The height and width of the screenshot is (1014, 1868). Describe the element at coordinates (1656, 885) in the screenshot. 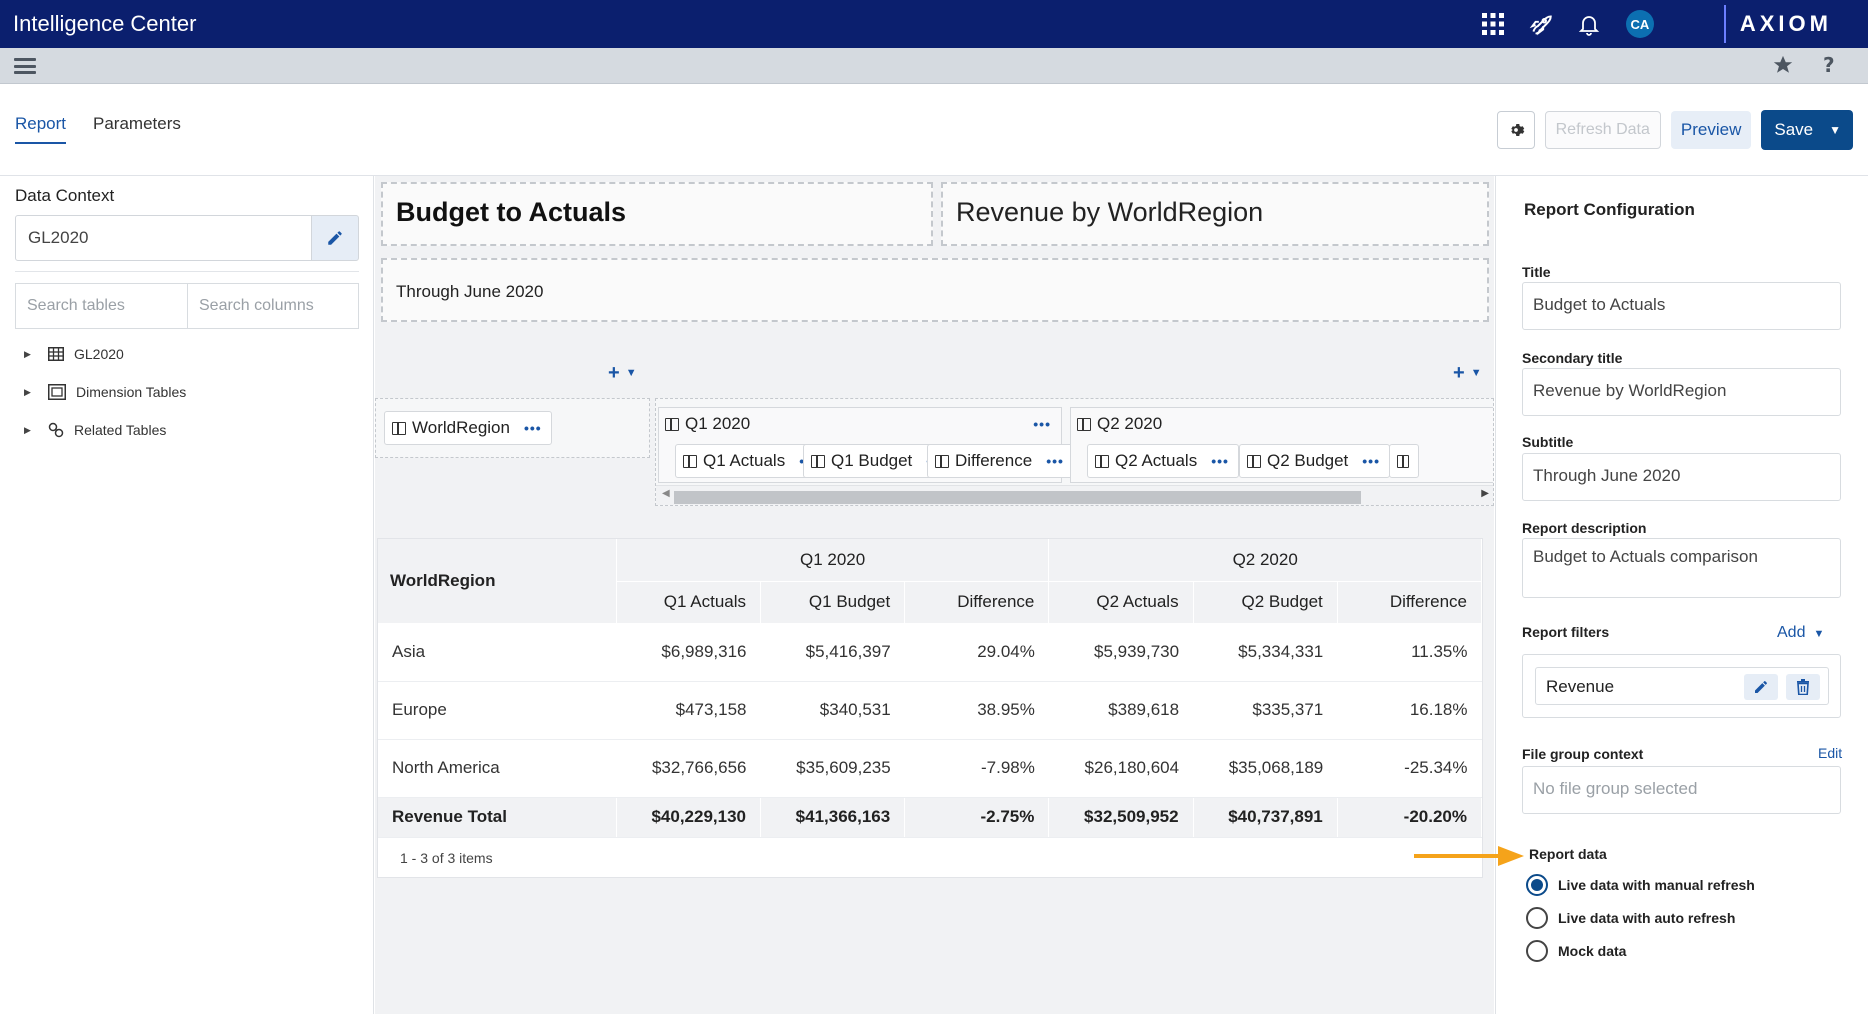

I see `radio-label: Live data with manual refresh` at that location.